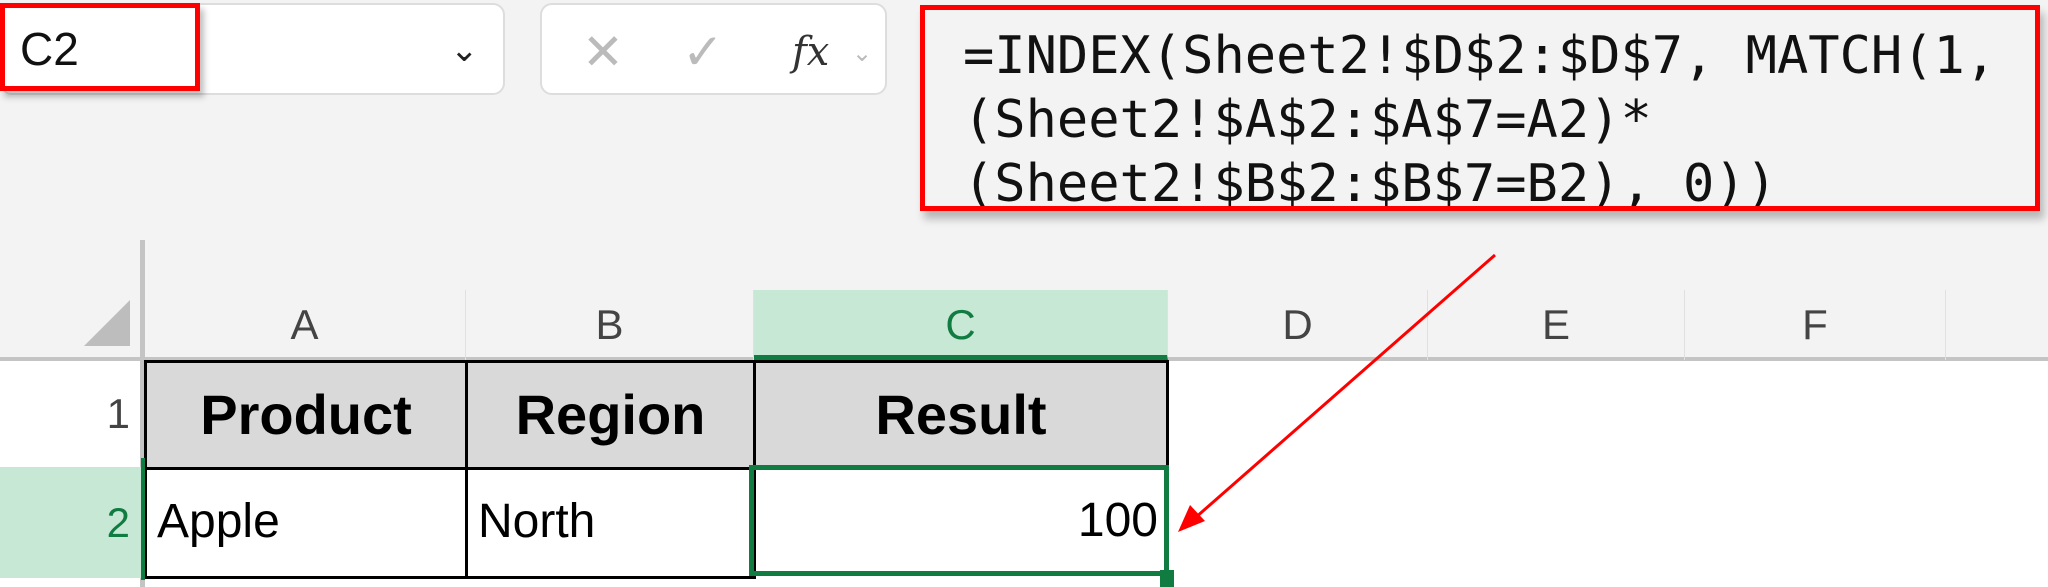 The image size is (2048, 587). Describe the element at coordinates (1345, 386) in the screenshot. I see `arrow-line` at that location.